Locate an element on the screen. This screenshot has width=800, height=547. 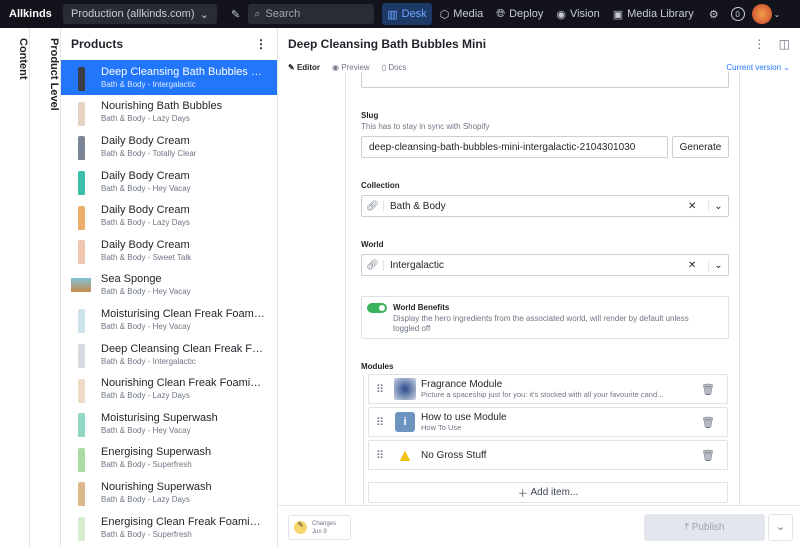
item-title: Moisturising Superwash is located at coordinates (159, 417).